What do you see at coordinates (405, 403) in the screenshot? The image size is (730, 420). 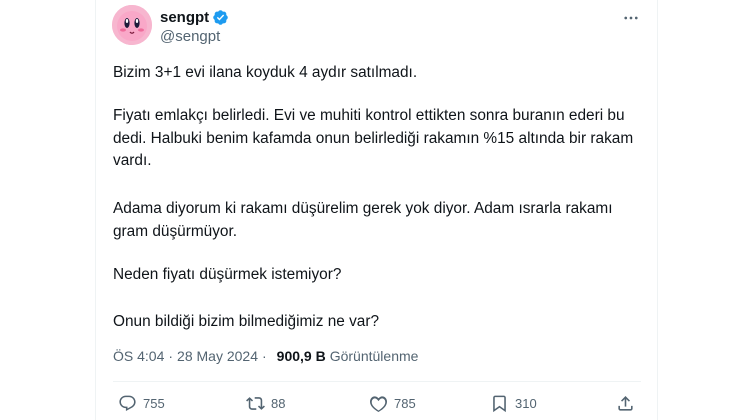 I see `like-count: 785` at bounding box center [405, 403].